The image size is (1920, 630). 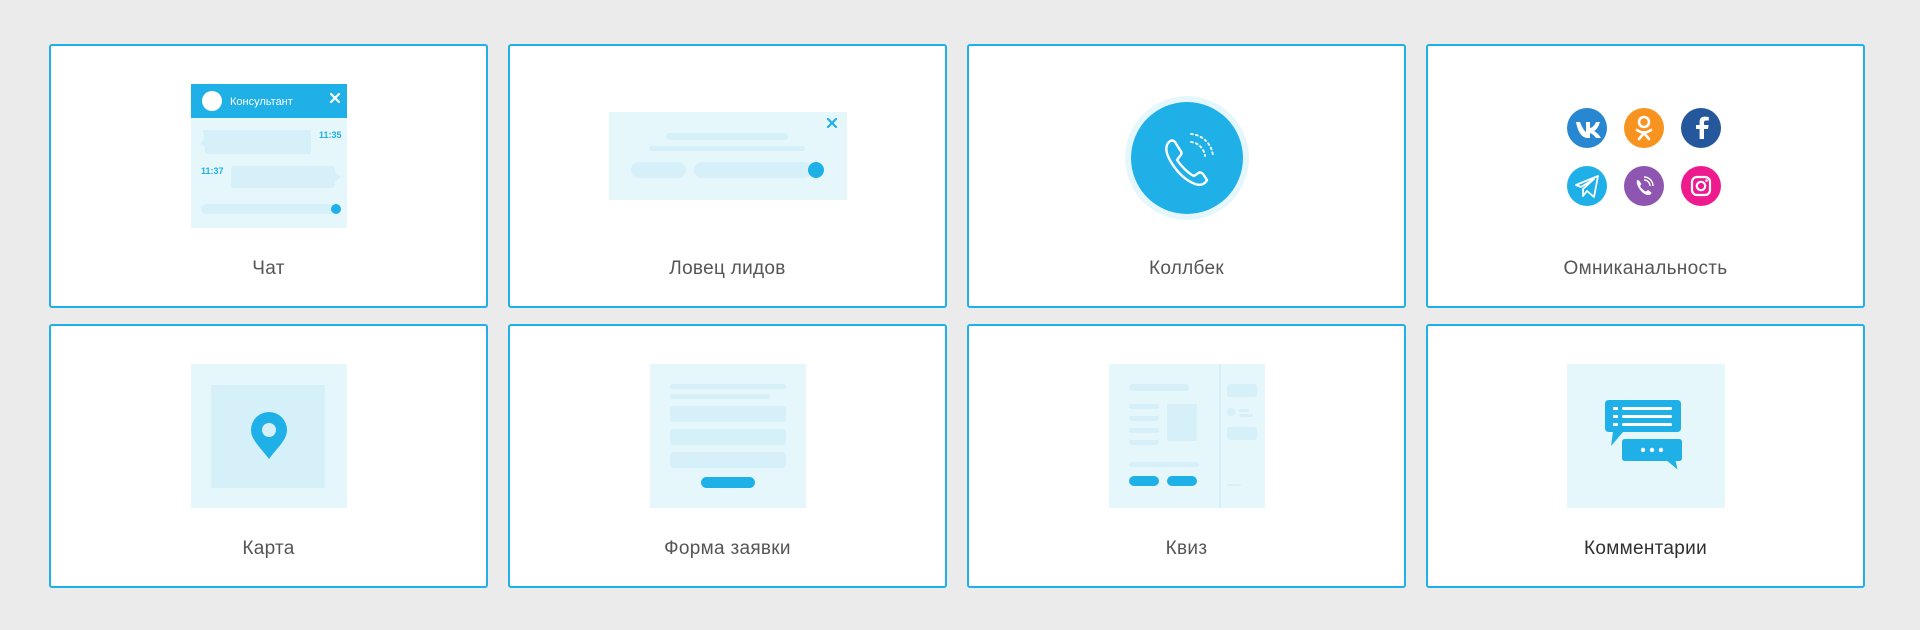 What do you see at coordinates (1586, 128) in the screenshot?
I see `vk-icon` at bounding box center [1586, 128].